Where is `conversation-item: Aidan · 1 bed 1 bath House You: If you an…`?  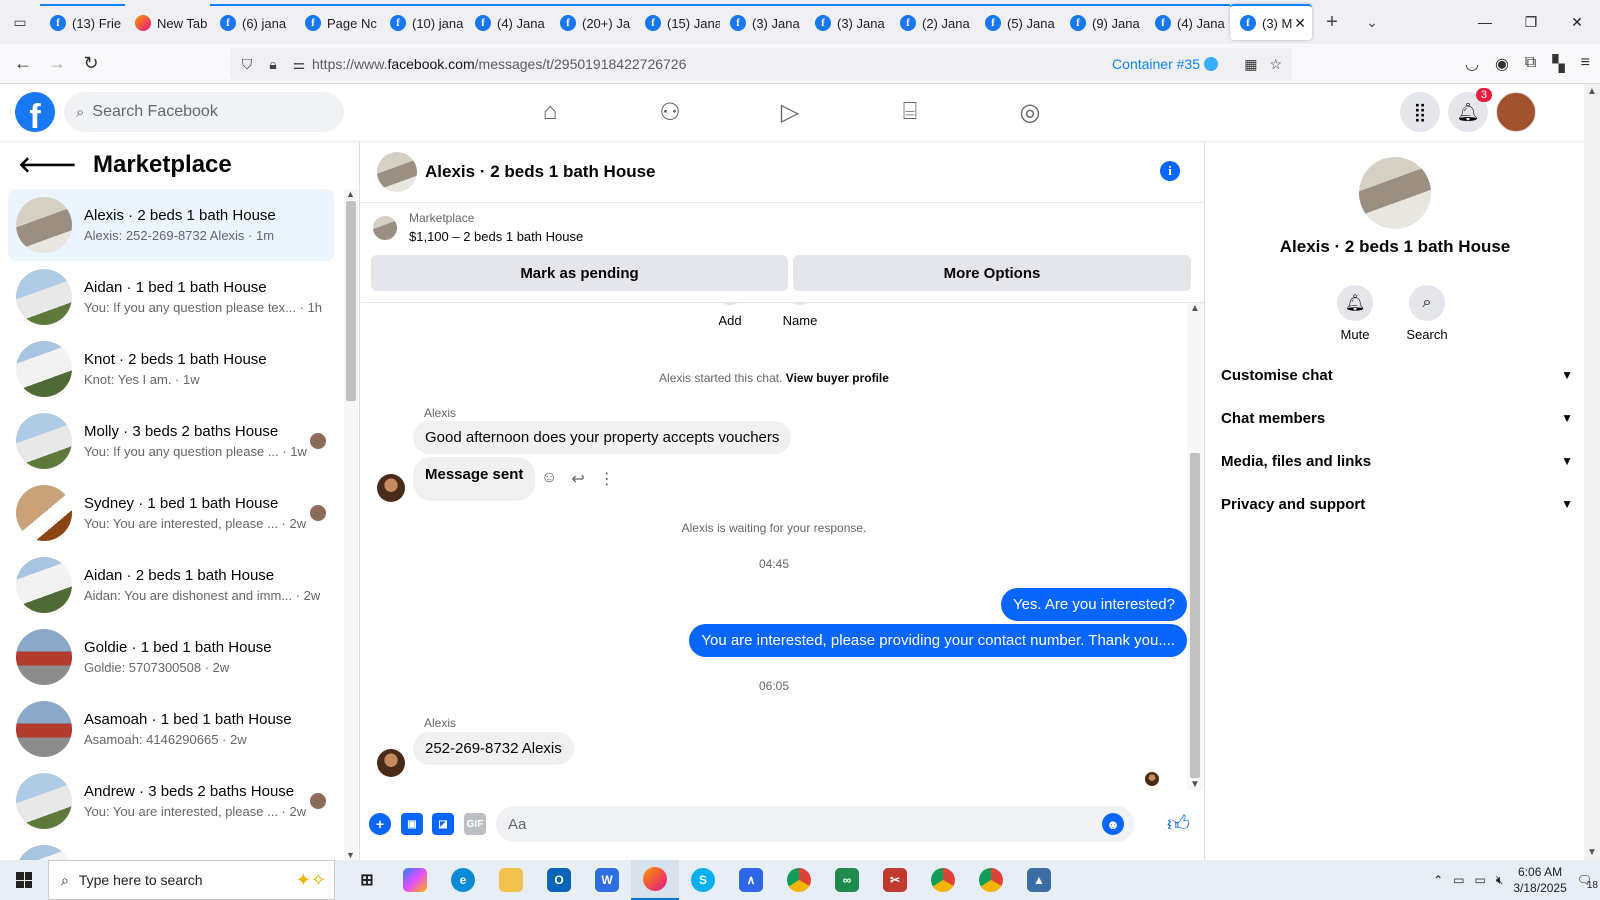
conversation-item: Aidan · 1 bed 1 bath House You: If you an… is located at coordinates (171, 297).